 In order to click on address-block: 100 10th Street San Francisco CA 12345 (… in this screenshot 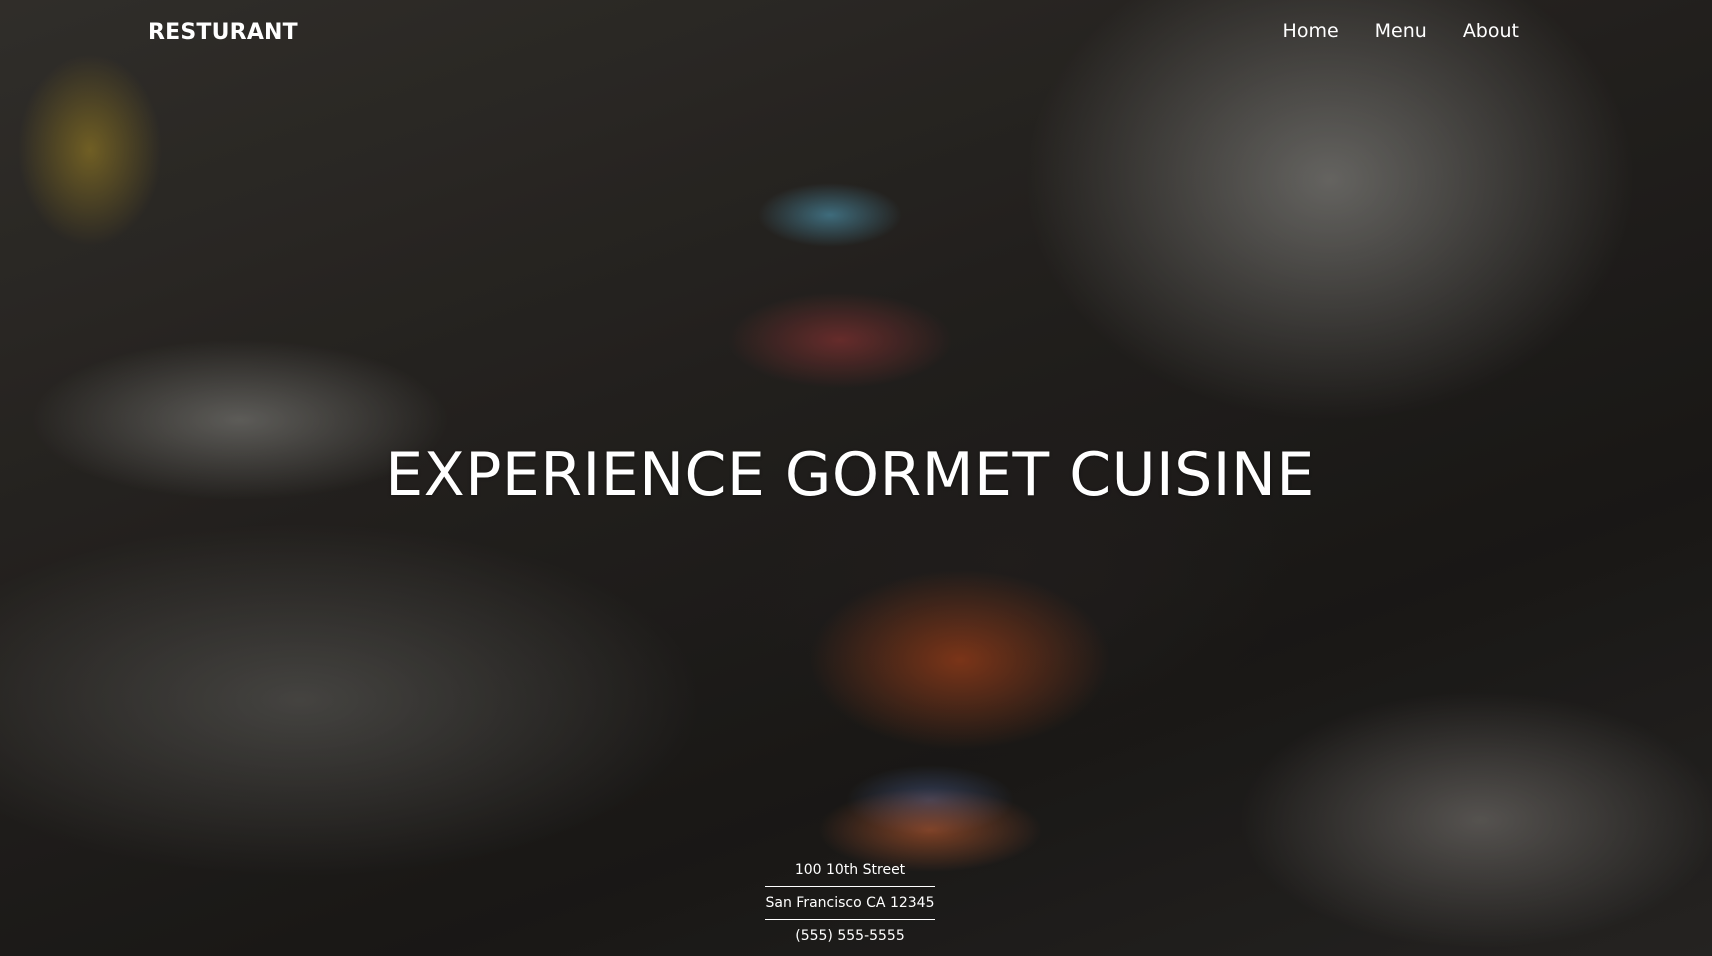, I will do `click(850, 907)`.